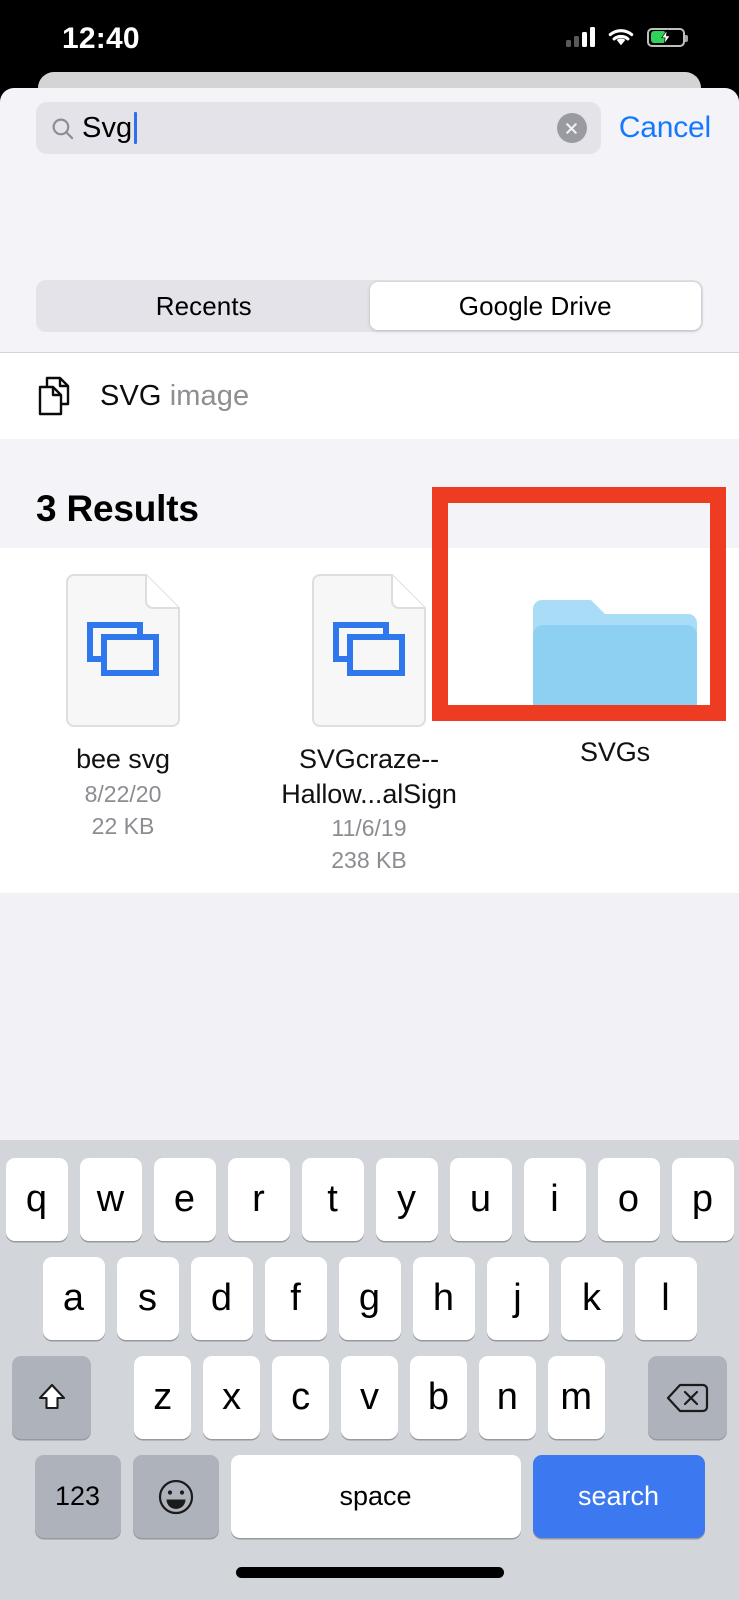 This screenshot has width=739, height=1600. I want to click on key-j: j, so click(517, 1298).